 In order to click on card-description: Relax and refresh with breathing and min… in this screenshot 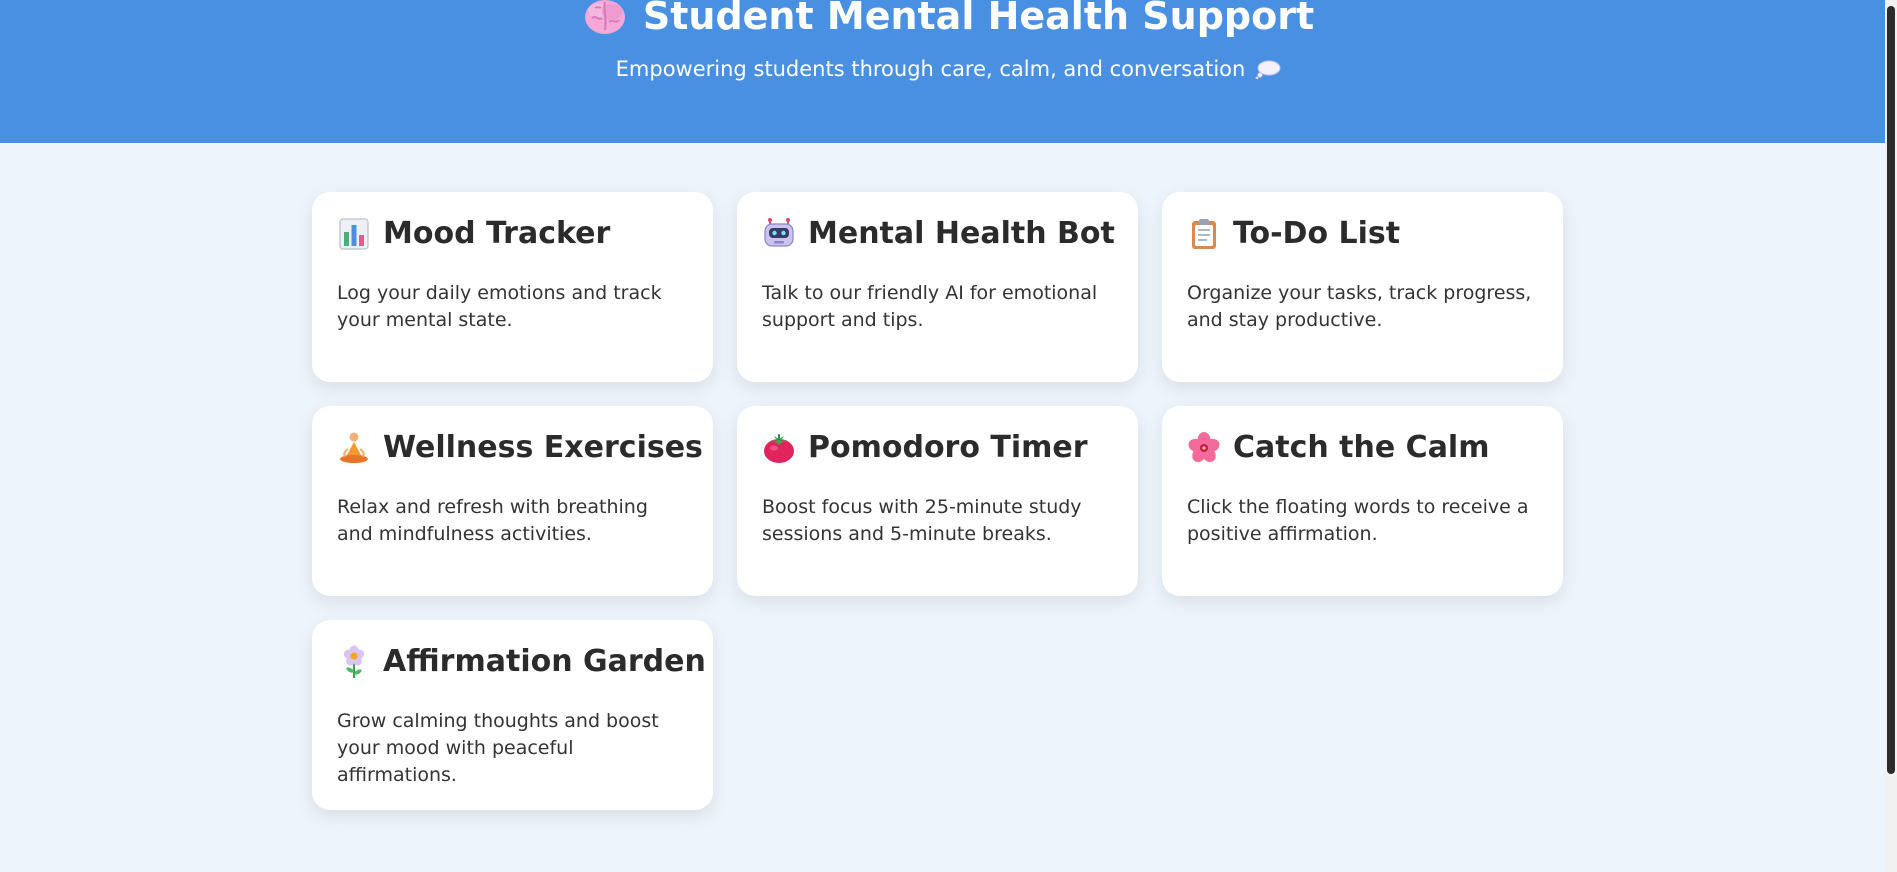, I will do `click(492, 520)`.